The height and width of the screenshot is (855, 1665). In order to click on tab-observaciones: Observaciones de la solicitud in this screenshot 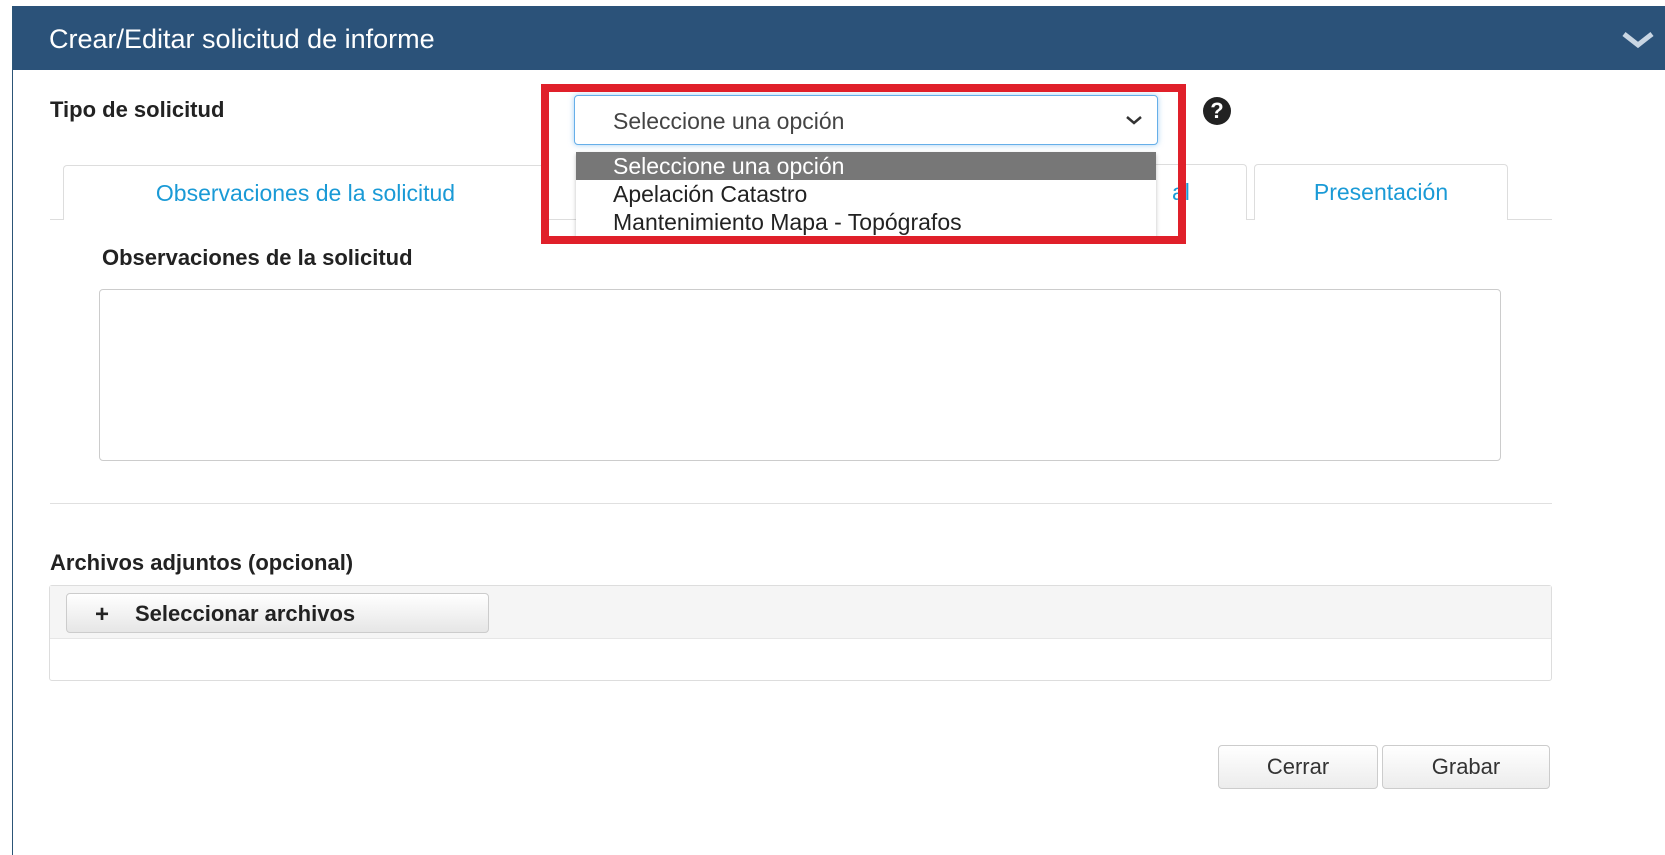, I will do `click(305, 192)`.